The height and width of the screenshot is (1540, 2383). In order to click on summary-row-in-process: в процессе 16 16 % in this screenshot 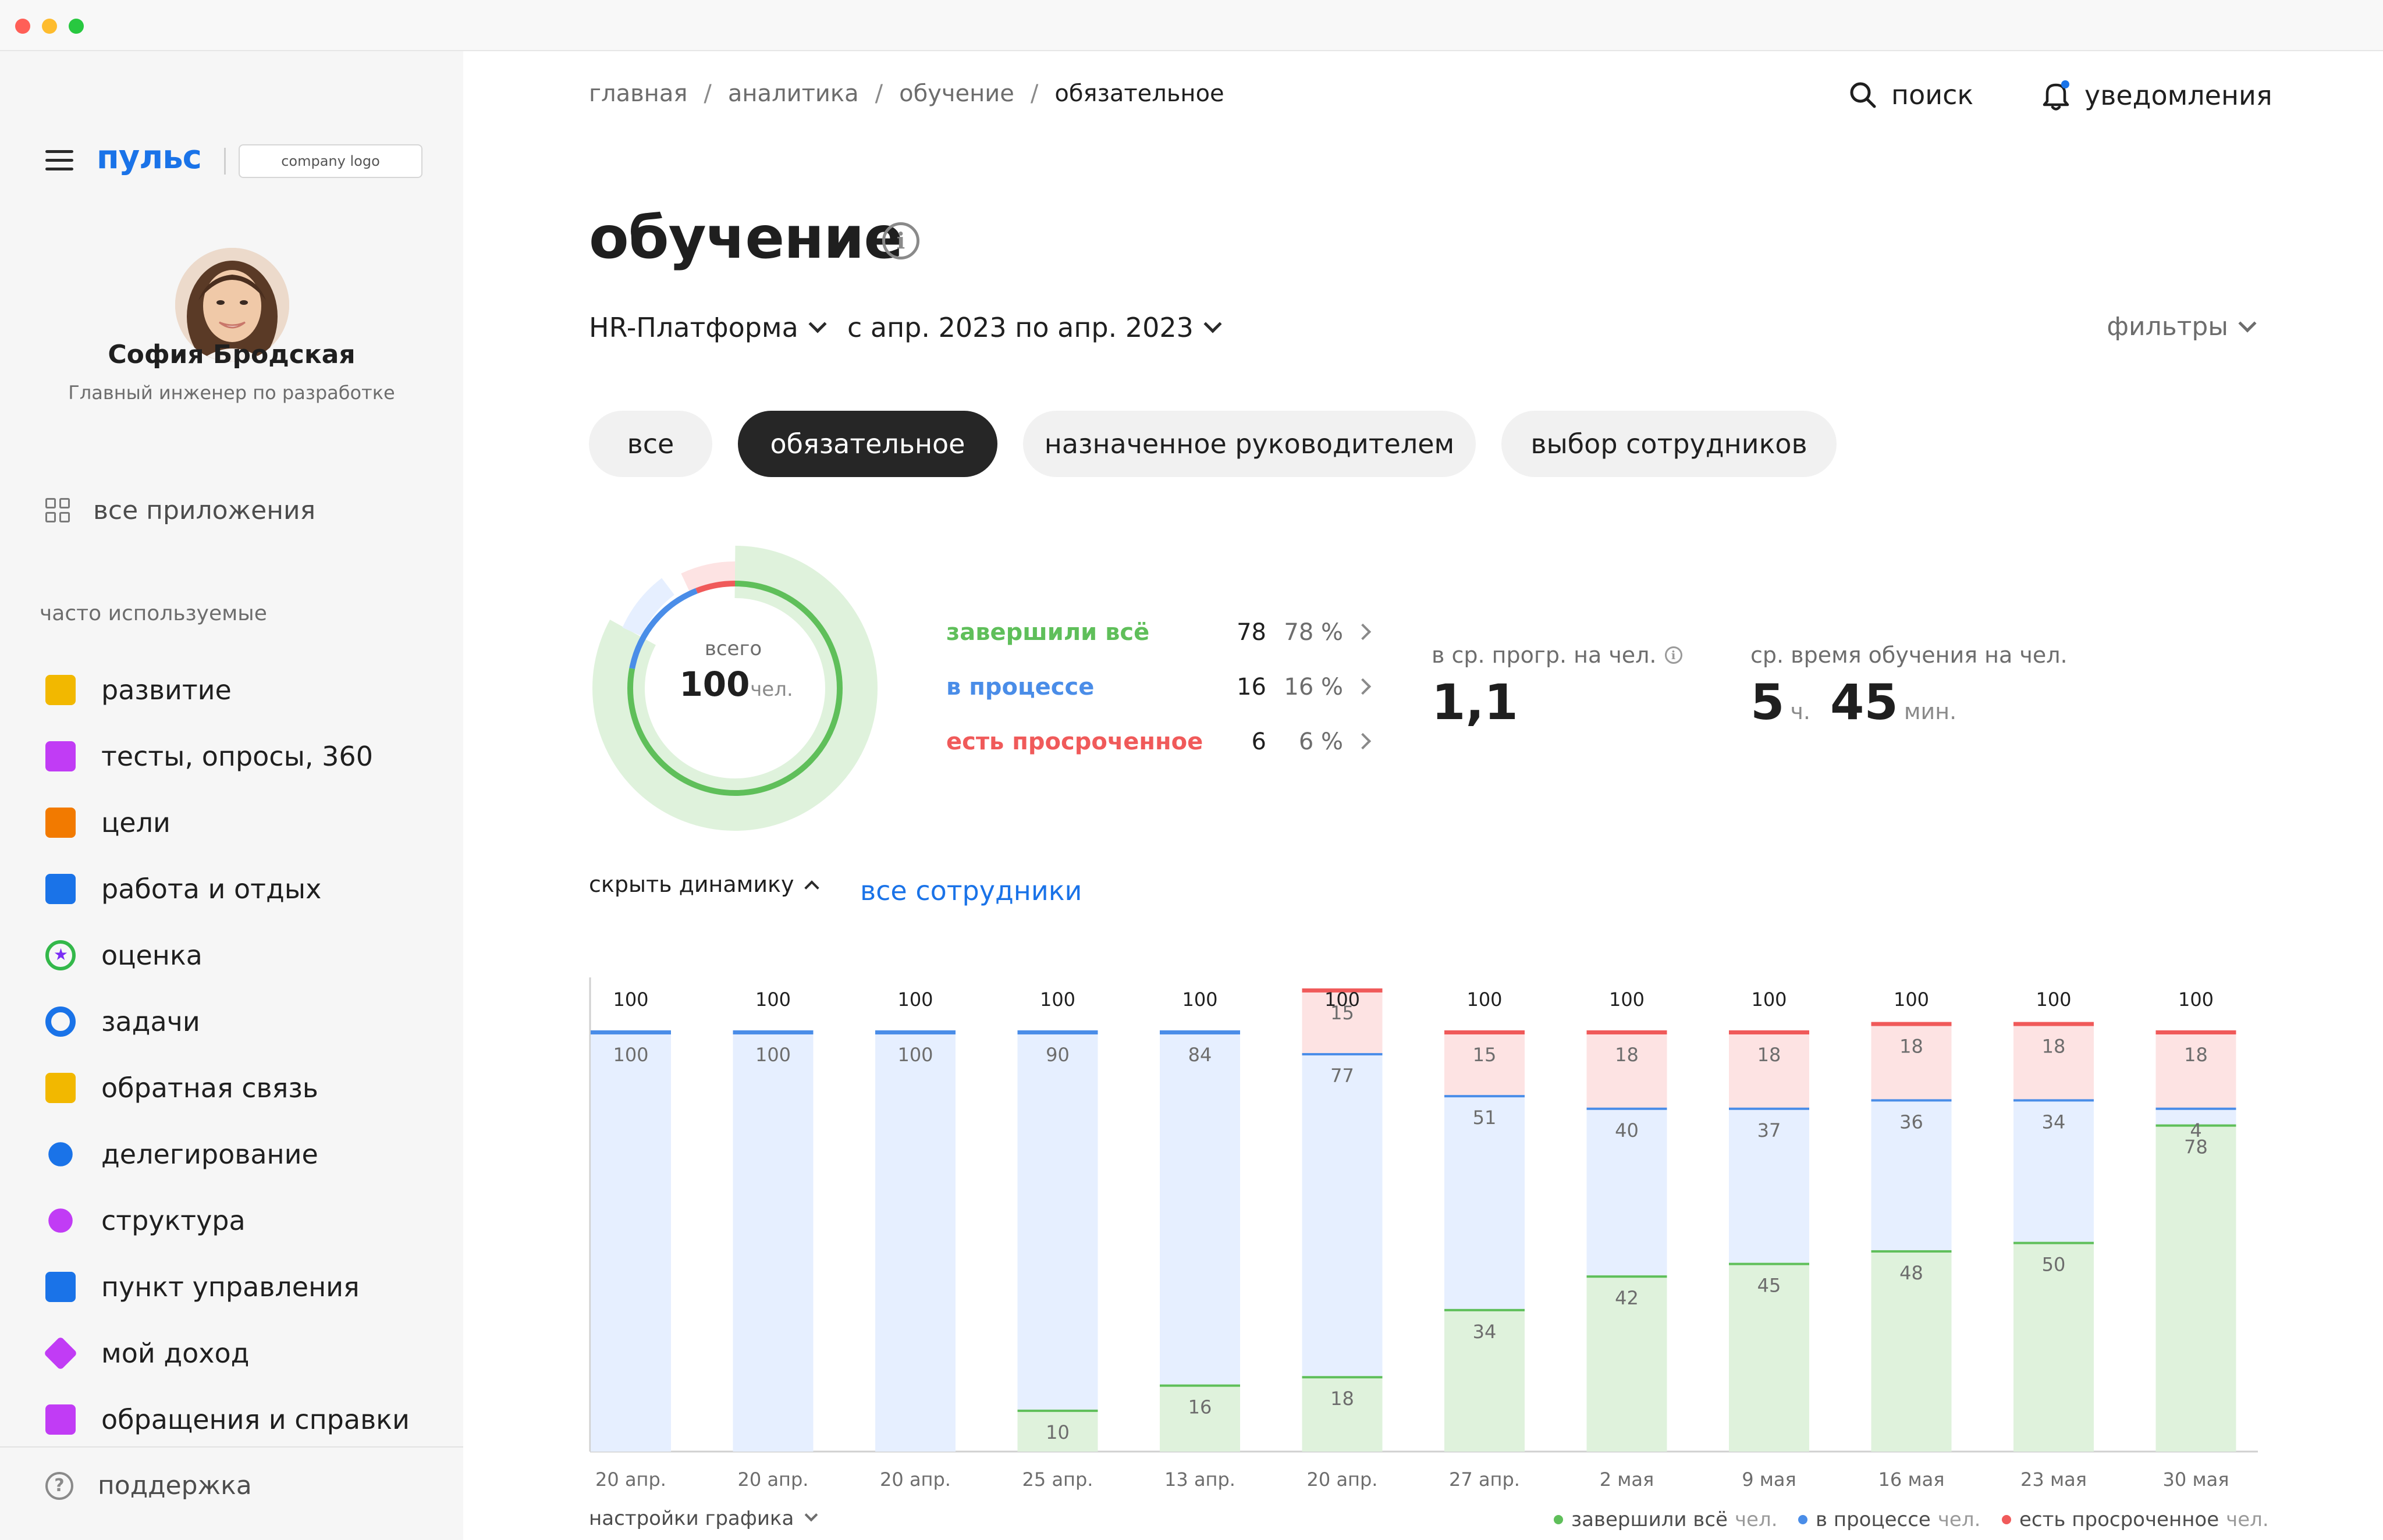, I will do `click(1159, 686)`.